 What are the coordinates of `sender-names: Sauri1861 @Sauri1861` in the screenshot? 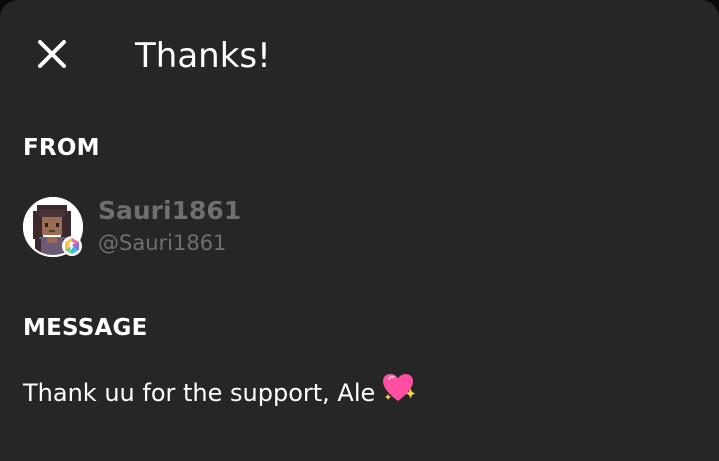 It's located at (169, 227).